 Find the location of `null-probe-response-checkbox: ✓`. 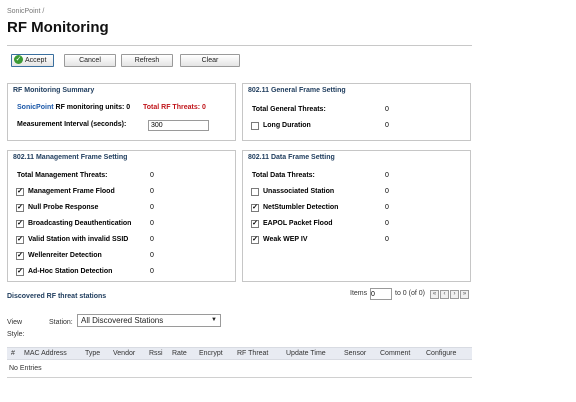

null-probe-response-checkbox: ✓ is located at coordinates (20, 208).